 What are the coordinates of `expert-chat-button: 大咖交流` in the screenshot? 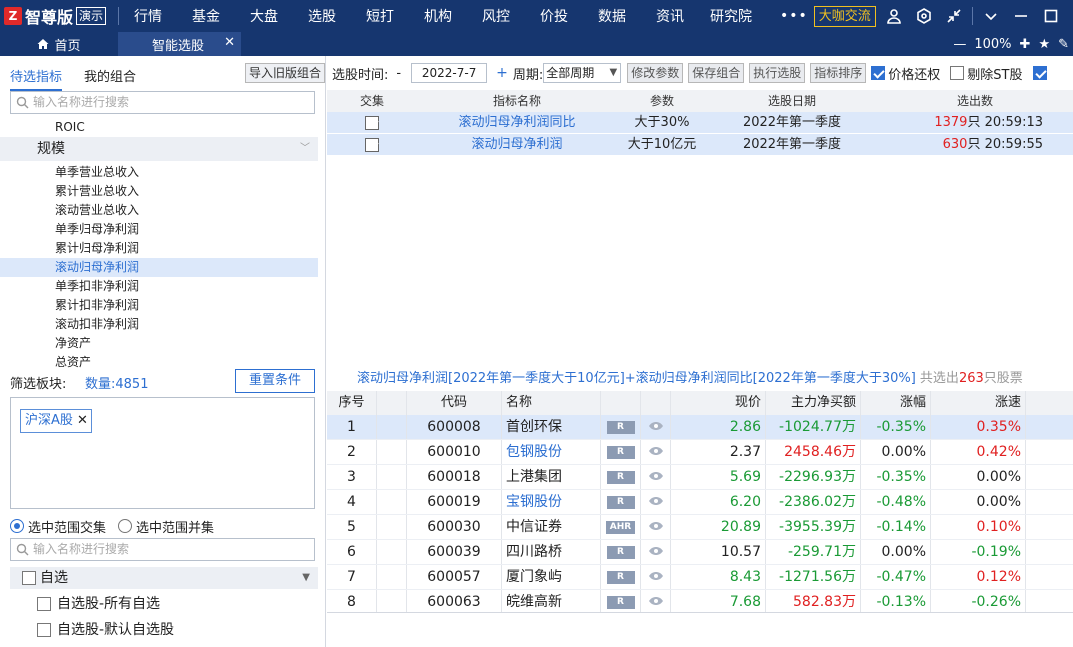 It's located at (844, 16).